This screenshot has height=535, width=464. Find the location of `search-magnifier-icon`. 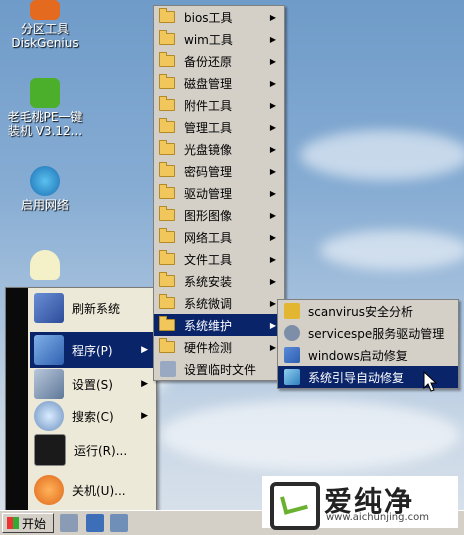

search-magnifier-icon is located at coordinates (49, 416).